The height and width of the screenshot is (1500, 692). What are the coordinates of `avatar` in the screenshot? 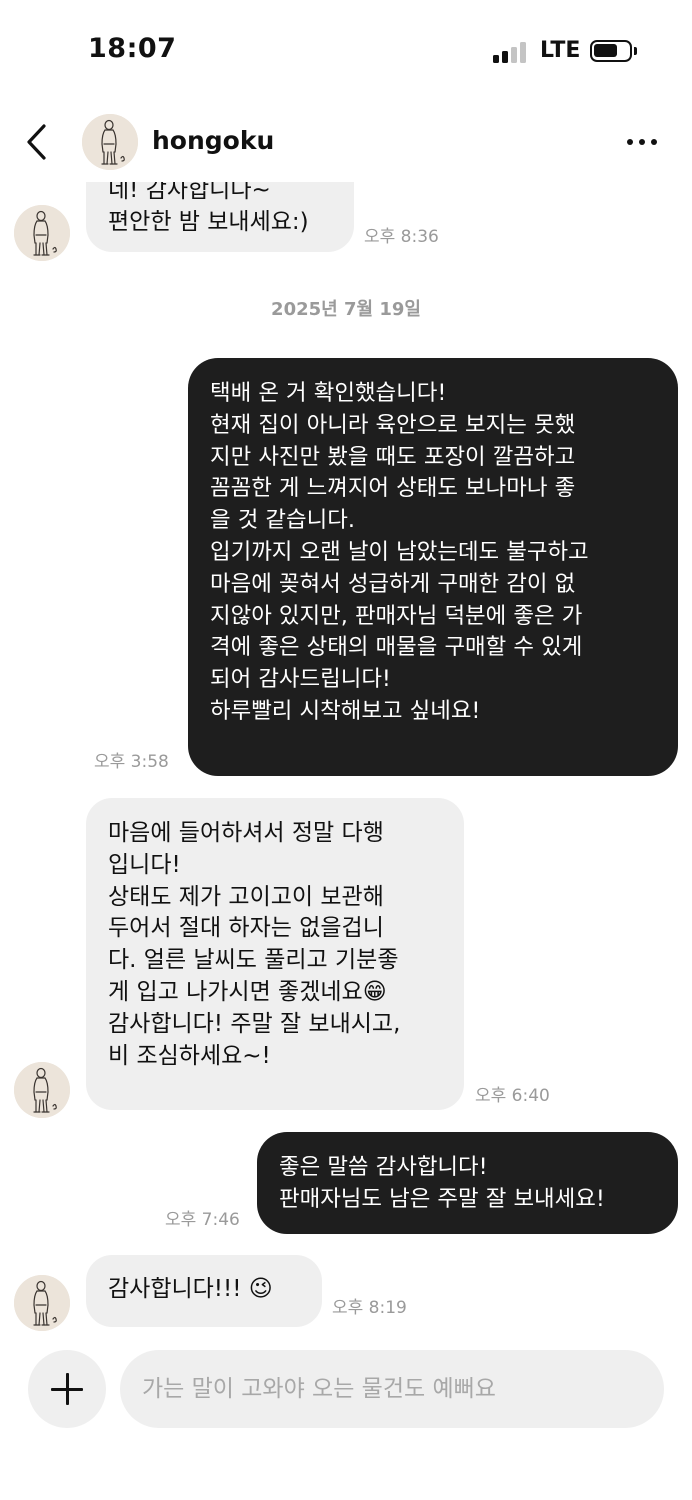 It's located at (110, 142).